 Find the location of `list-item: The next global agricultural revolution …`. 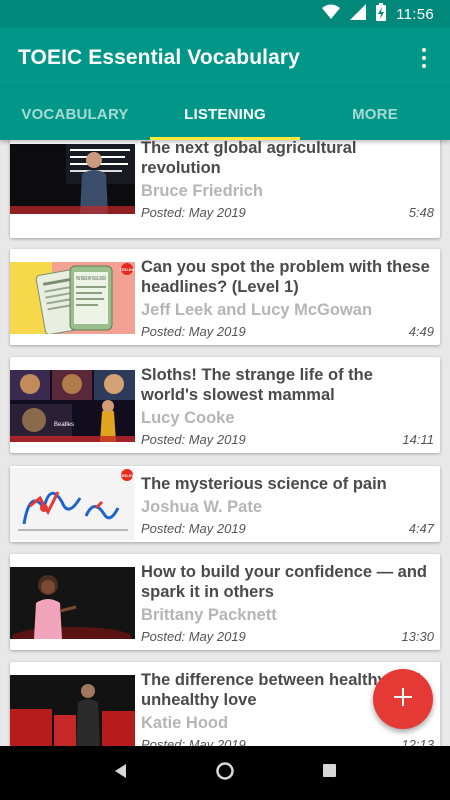

list-item: The next global agricultural revolution … is located at coordinates (225, 189).